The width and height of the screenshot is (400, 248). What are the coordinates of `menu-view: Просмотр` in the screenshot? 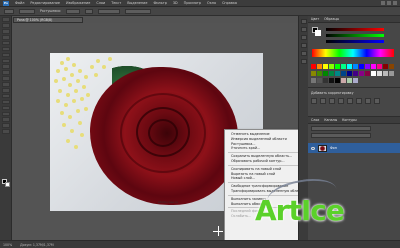 It's located at (192, 3).